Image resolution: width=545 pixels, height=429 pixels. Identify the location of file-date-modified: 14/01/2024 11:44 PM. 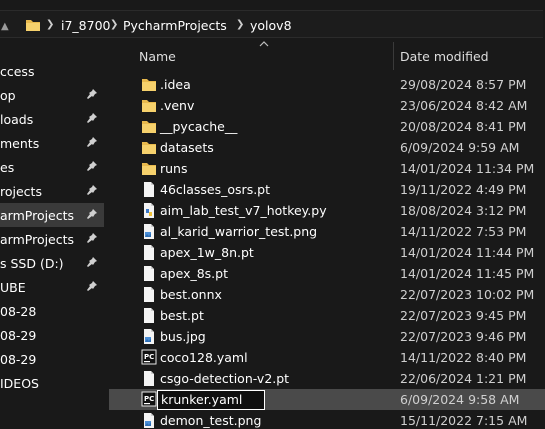
(467, 252).